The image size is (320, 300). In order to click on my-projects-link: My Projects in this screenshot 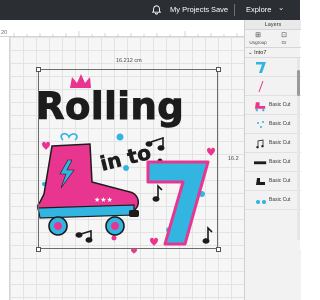, I will do `click(189, 10)`.